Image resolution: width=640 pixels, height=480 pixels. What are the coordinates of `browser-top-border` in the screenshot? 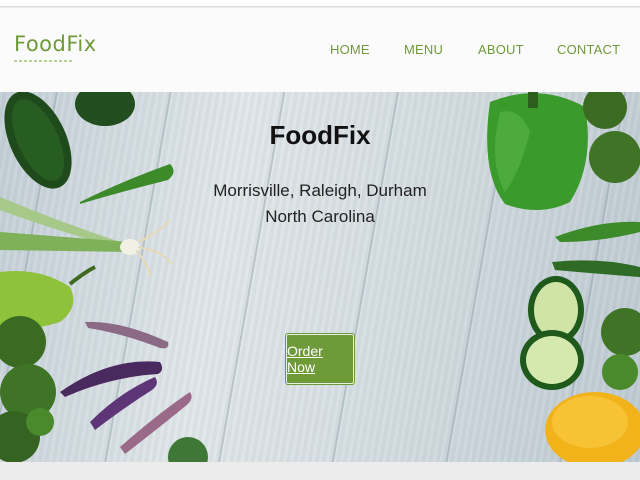 It's located at (320, 3).